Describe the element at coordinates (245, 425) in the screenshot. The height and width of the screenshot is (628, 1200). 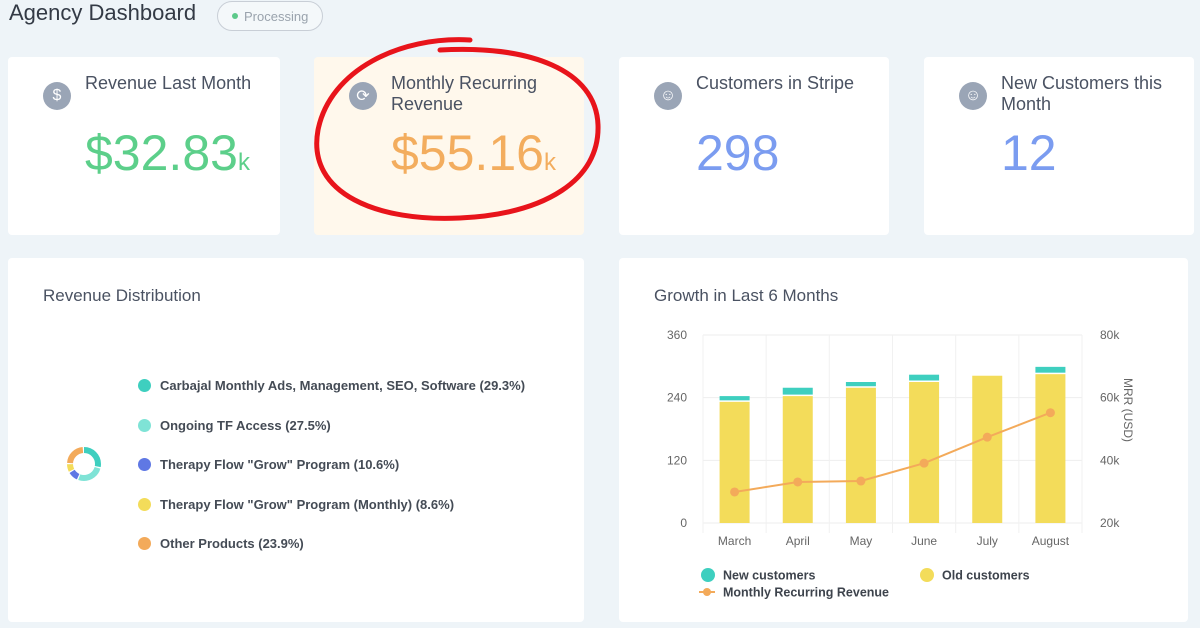
I see `legend-label: Ongoing TF Access (27.5%)` at that location.